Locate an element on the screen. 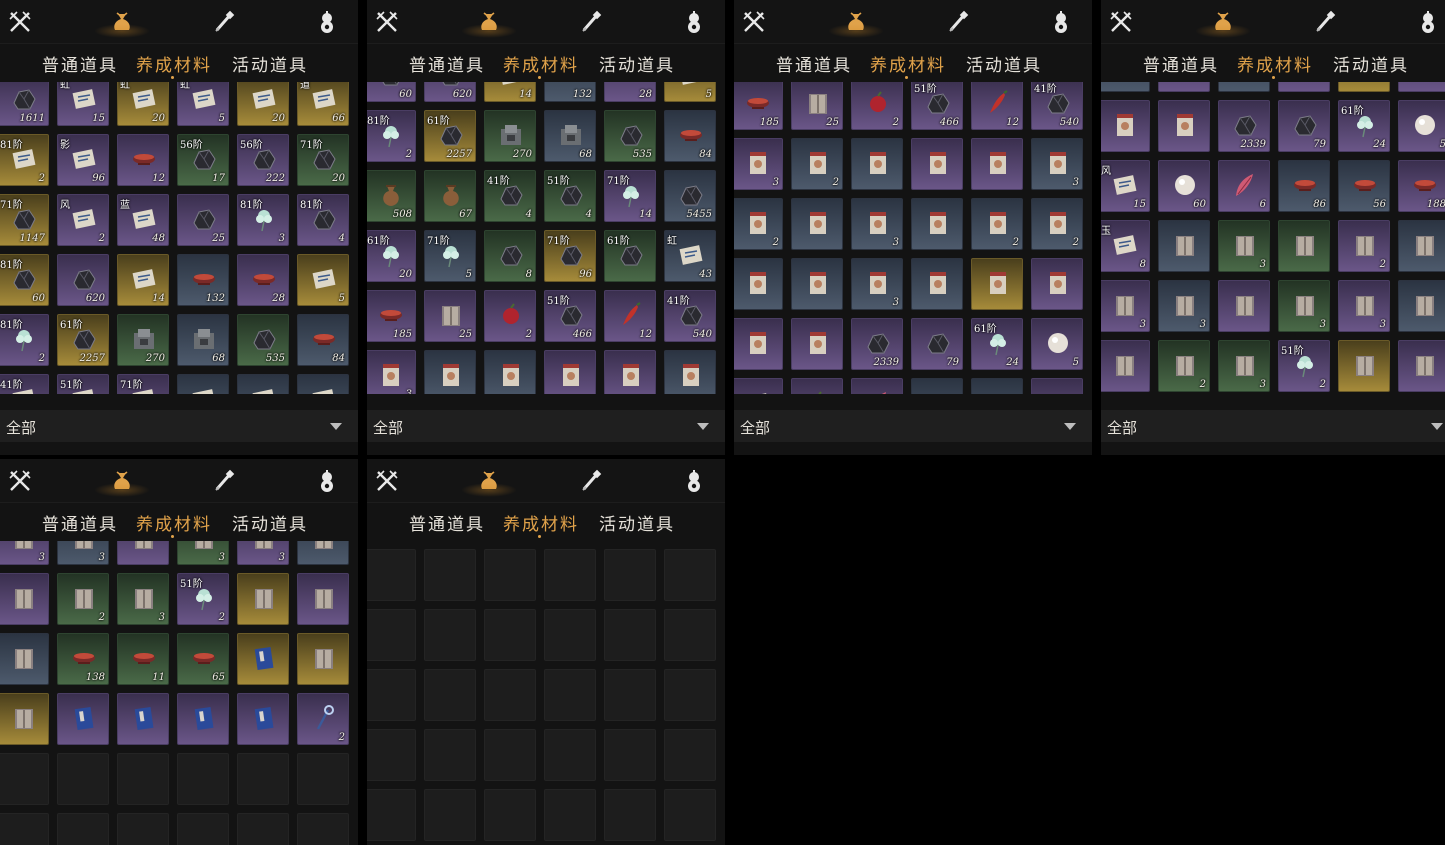 Image resolution: width=1445 pixels, height=845 pixels. item-slot: 61阶 2257 is located at coordinates (450, 136).